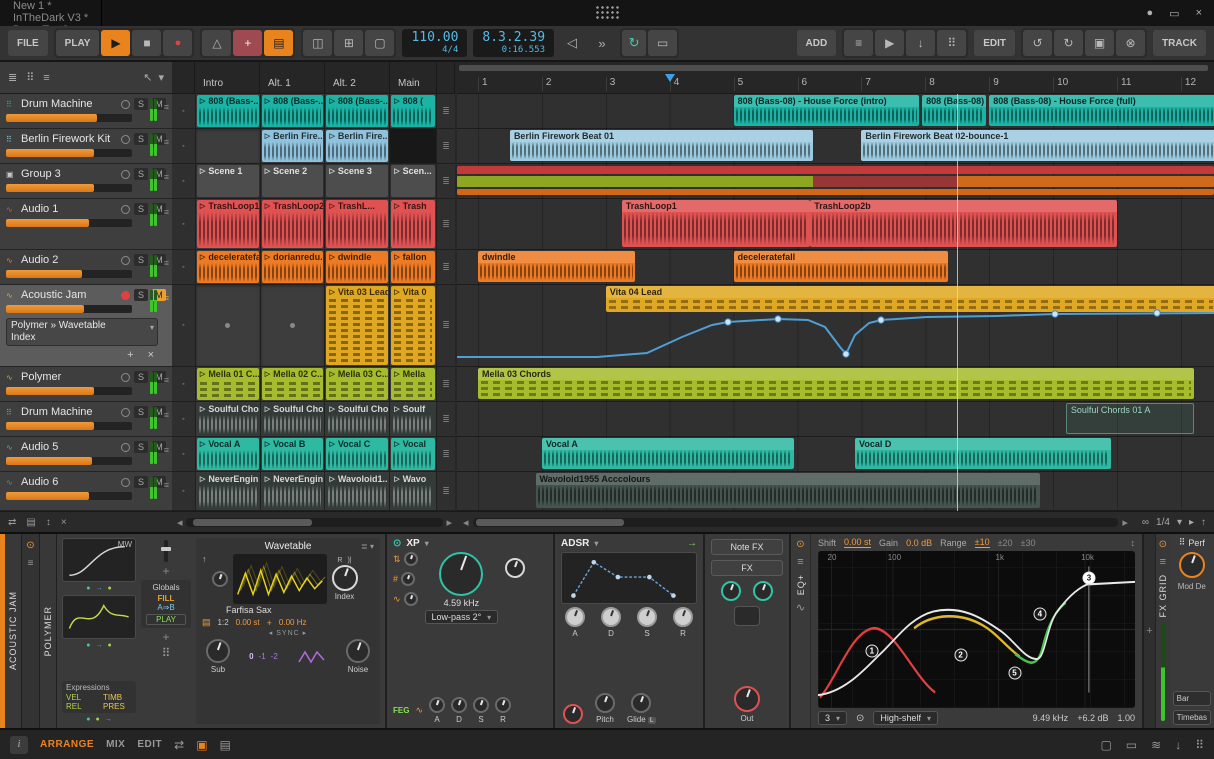 Image resolution: width=1214 pixels, height=759 pixels. Describe the element at coordinates (1037, 43) in the screenshot. I see `undo-icon: ↺` at that location.